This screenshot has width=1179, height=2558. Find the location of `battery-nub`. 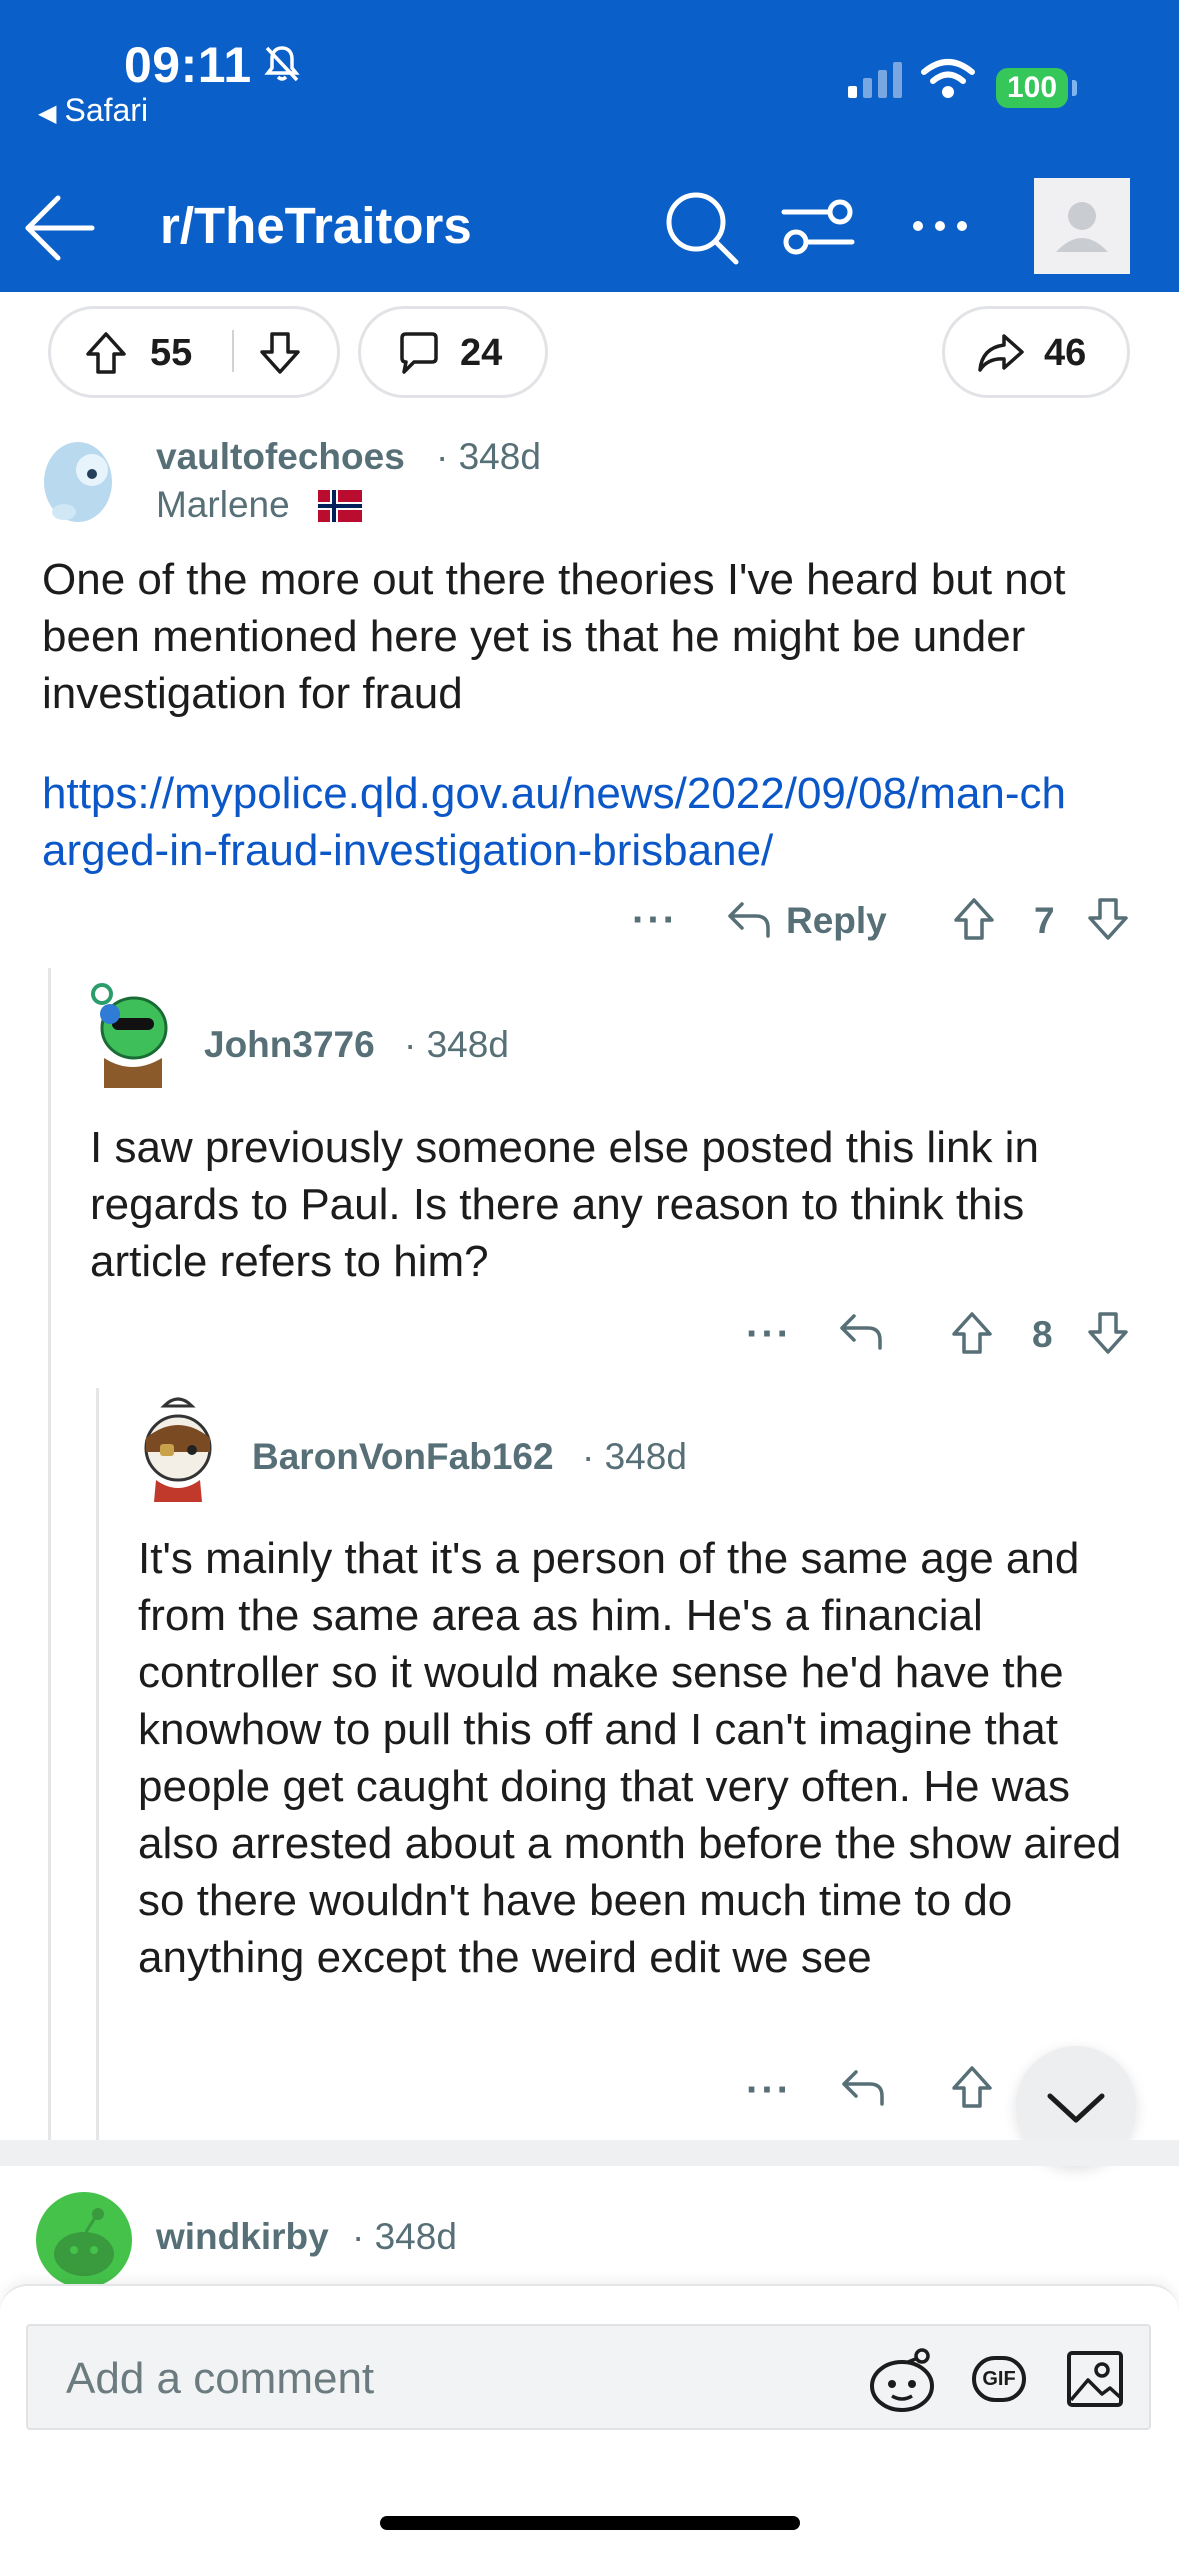

battery-nub is located at coordinates (1074, 88).